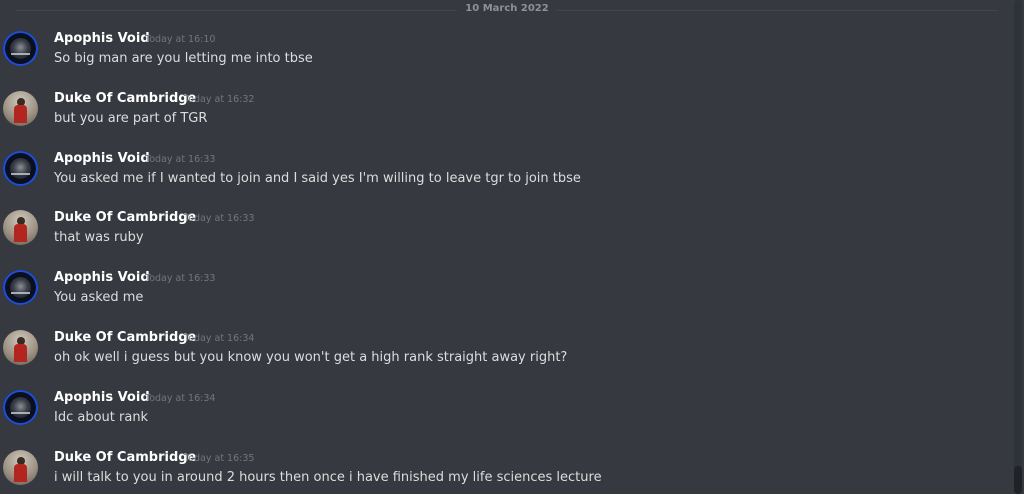 This screenshot has width=1024, height=494. Describe the element at coordinates (1018, 247) in the screenshot. I see `scrollbar-track` at that location.